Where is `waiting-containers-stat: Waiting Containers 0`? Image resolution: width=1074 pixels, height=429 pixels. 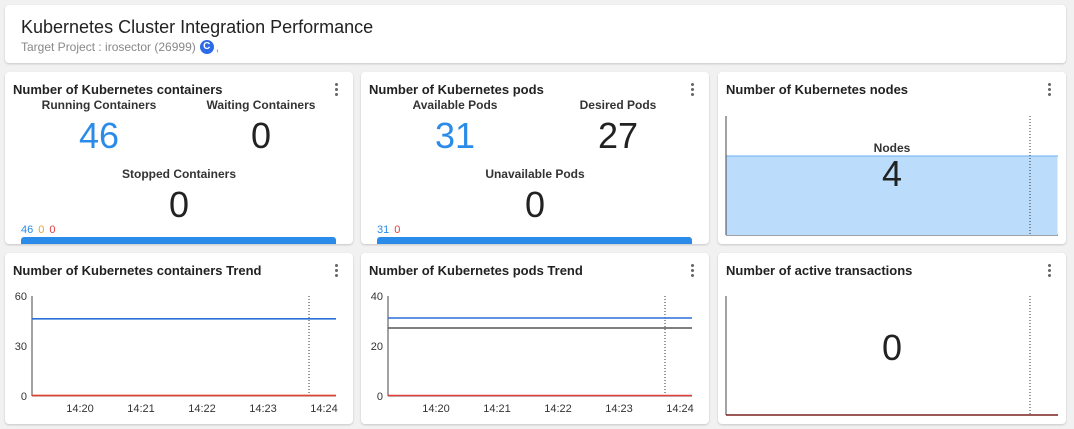
waiting-containers-stat: Waiting Containers 0 is located at coordinates (261, 127).